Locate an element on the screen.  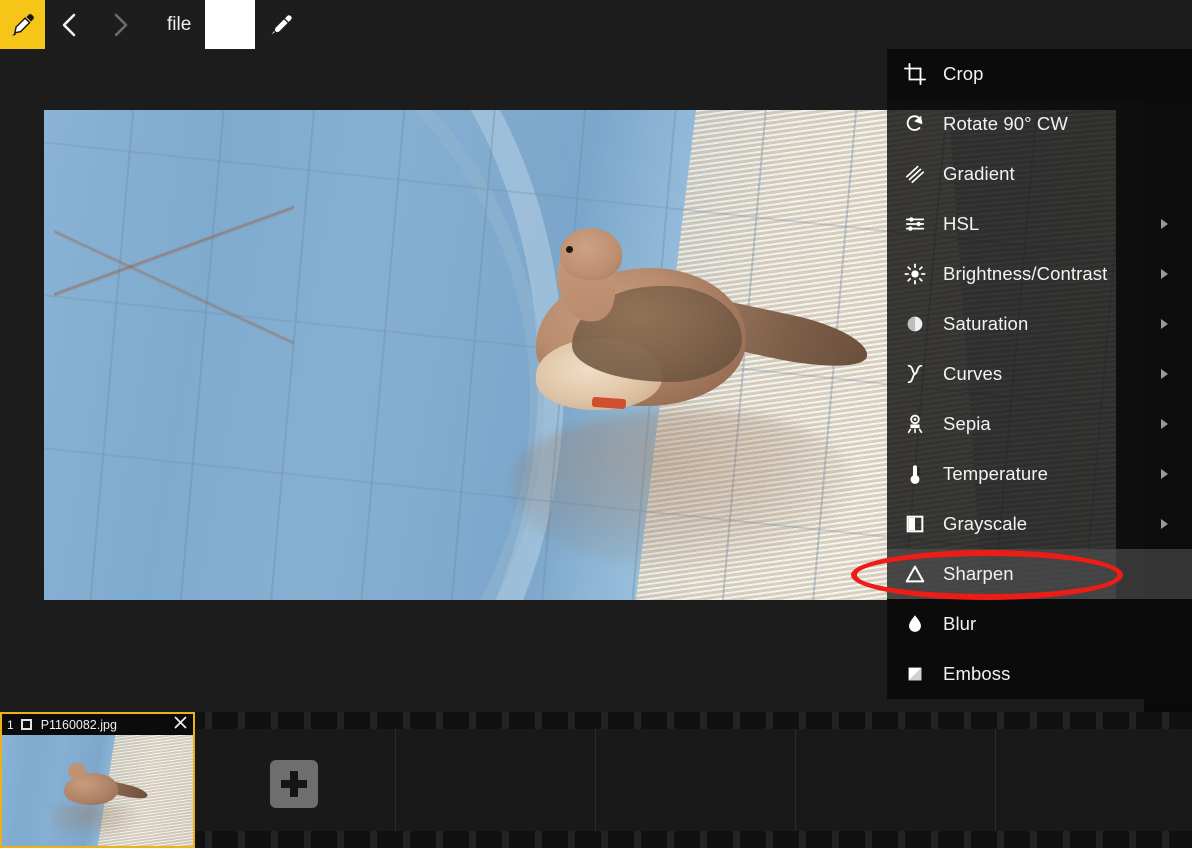
menu-item-label: Temperature is located at coordinates (995, 473).